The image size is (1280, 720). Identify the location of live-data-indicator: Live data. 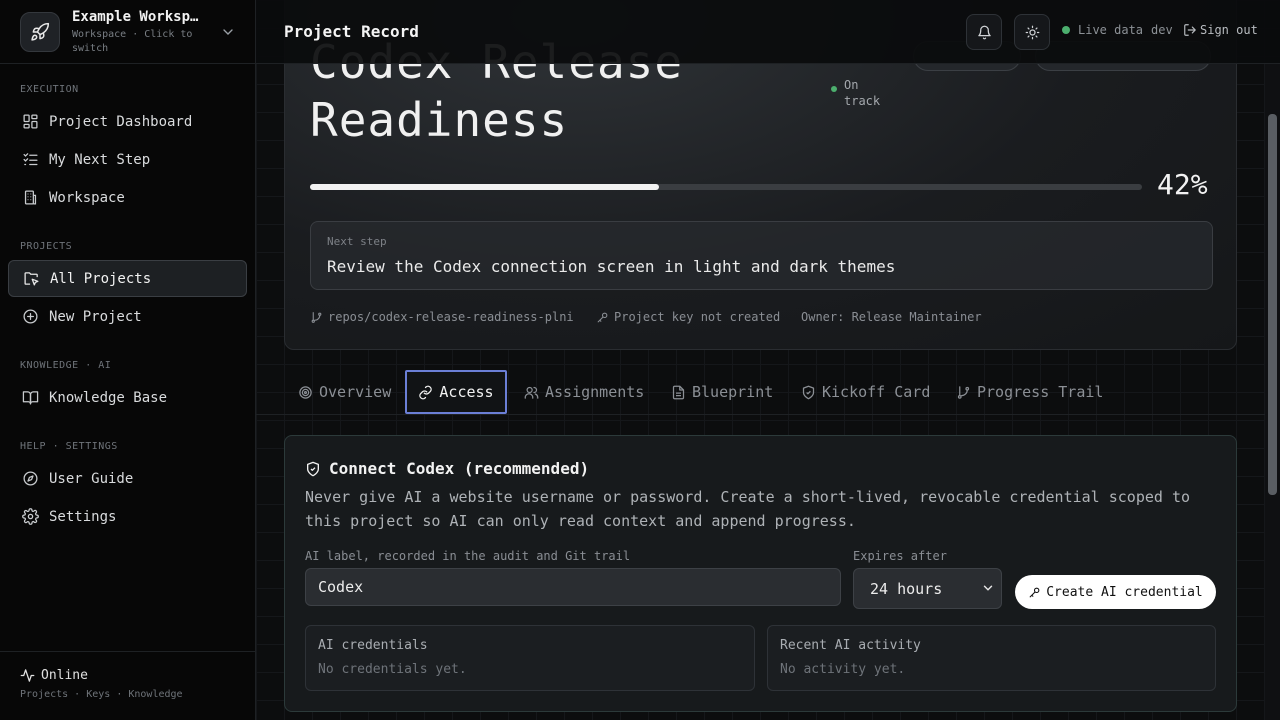
(1102, 30).